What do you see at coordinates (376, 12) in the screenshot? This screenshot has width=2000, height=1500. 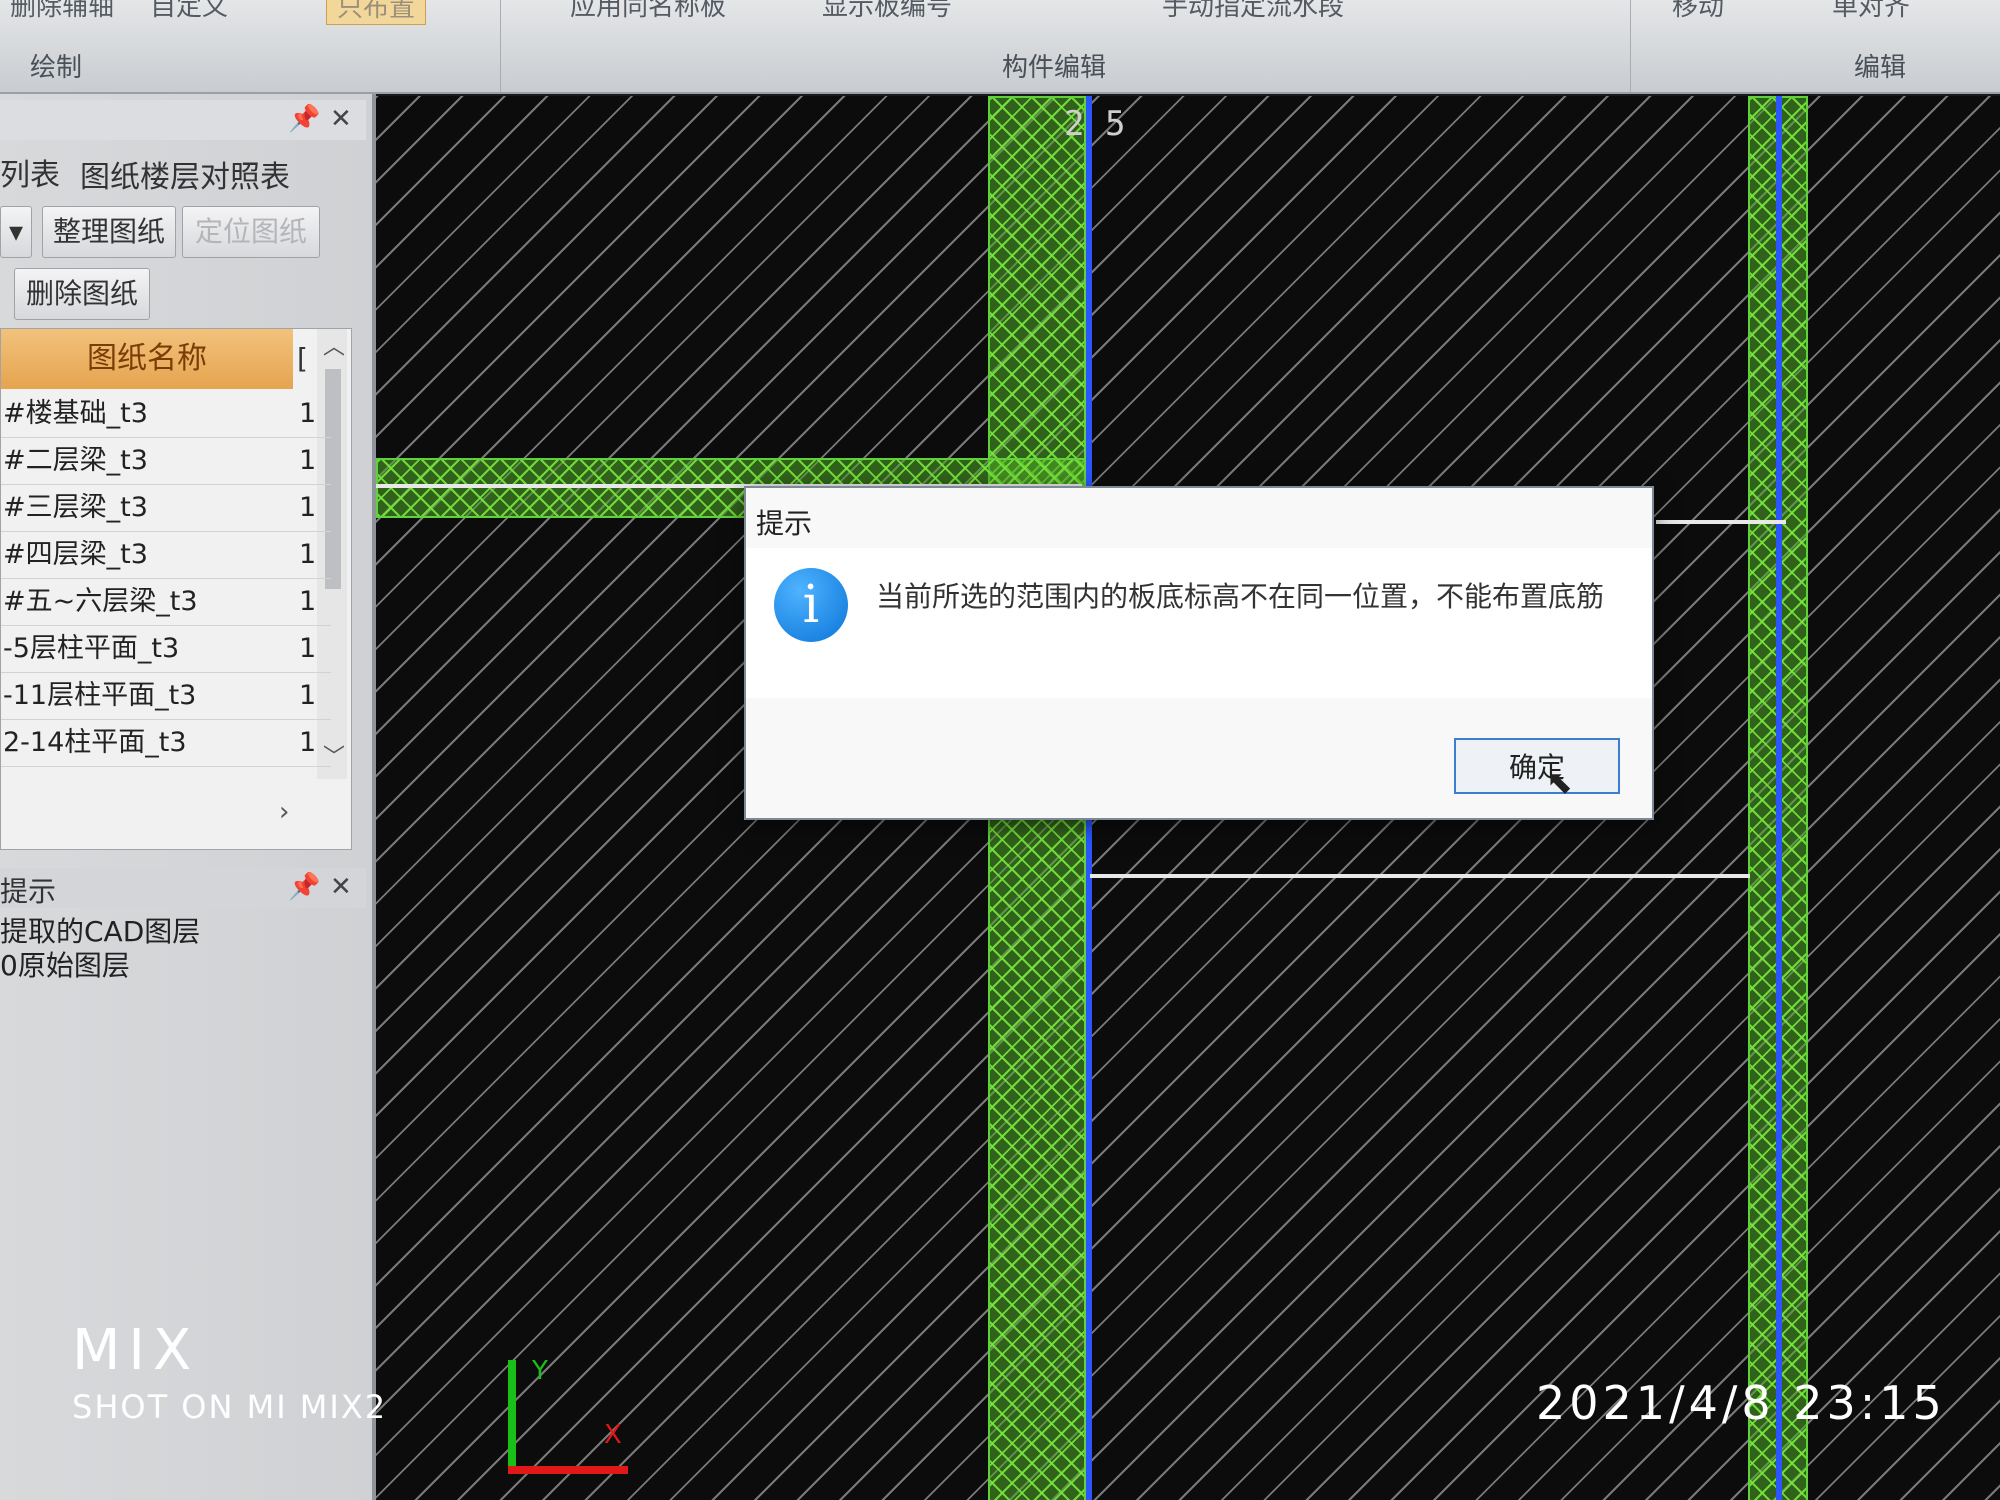 I see `place-only-command: 只布置` at bounding box center [376, 12].